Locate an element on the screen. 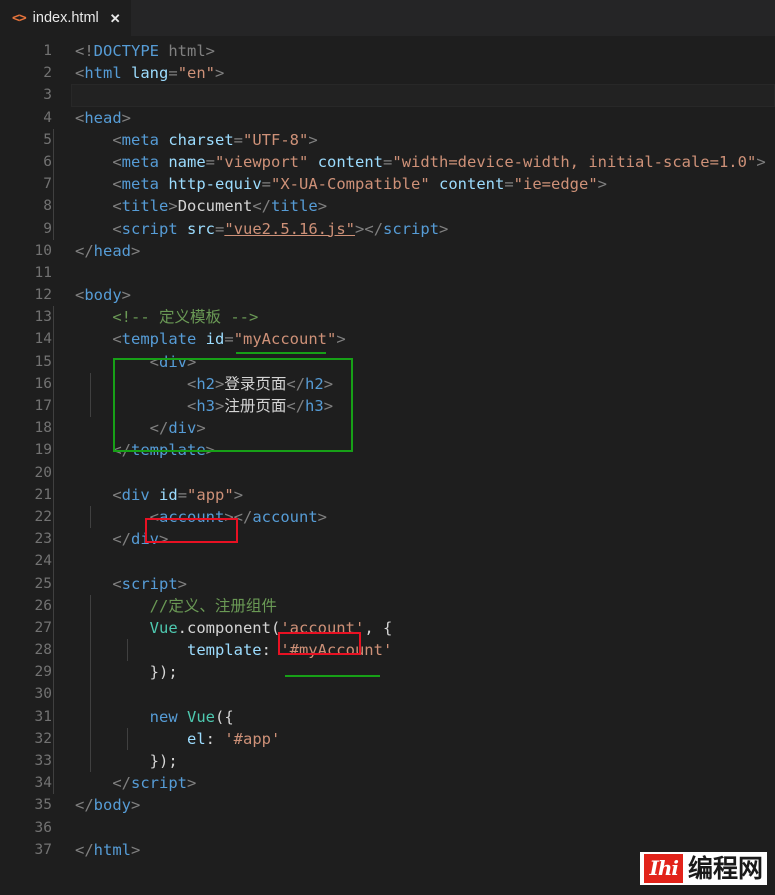 The image size is (775, 895). token-str-hash-myaccount: '#myAccount' is located at coordinates (336, 650).